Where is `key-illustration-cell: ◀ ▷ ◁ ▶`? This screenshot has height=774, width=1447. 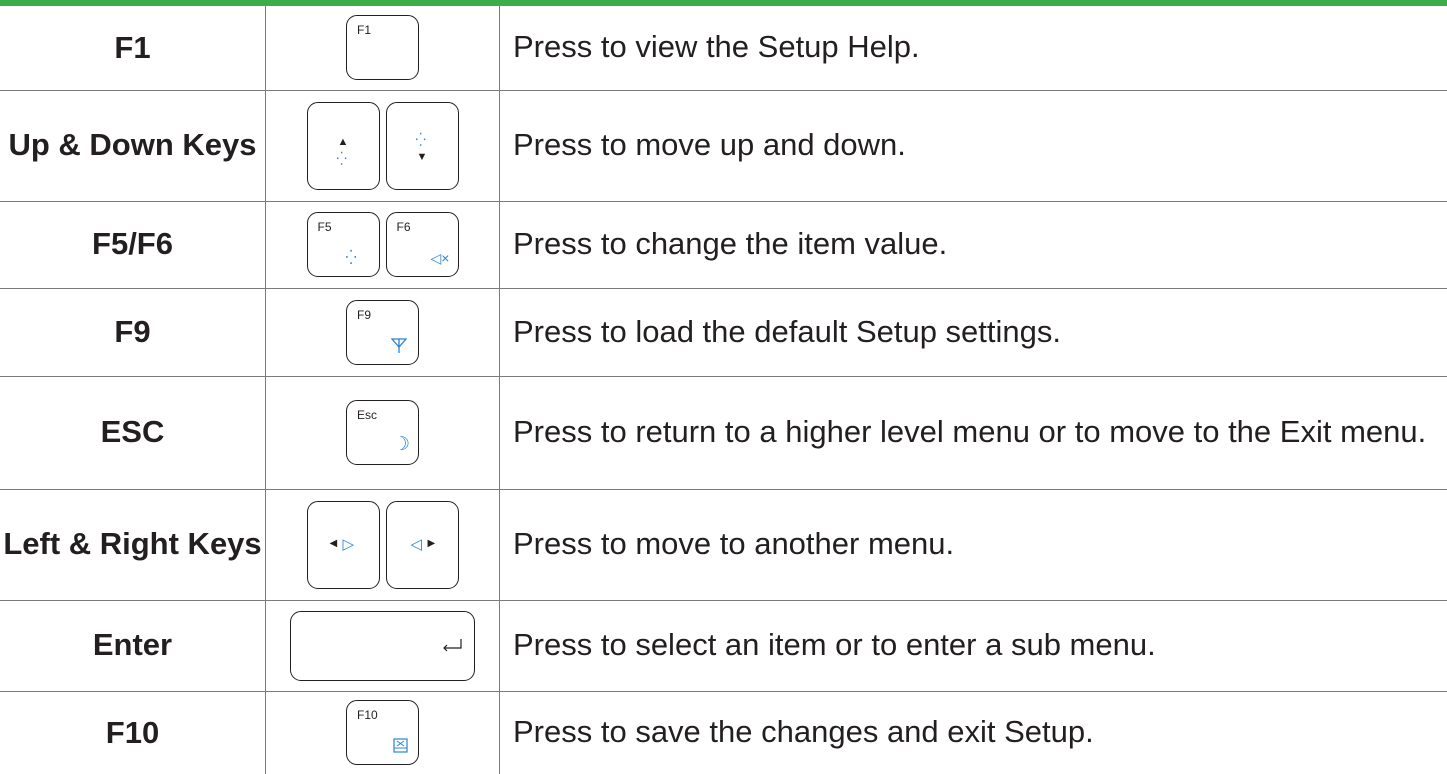 key-illustration-cell: ◀ ▷ ◁ ▶ is located at coordinates (382, 544).